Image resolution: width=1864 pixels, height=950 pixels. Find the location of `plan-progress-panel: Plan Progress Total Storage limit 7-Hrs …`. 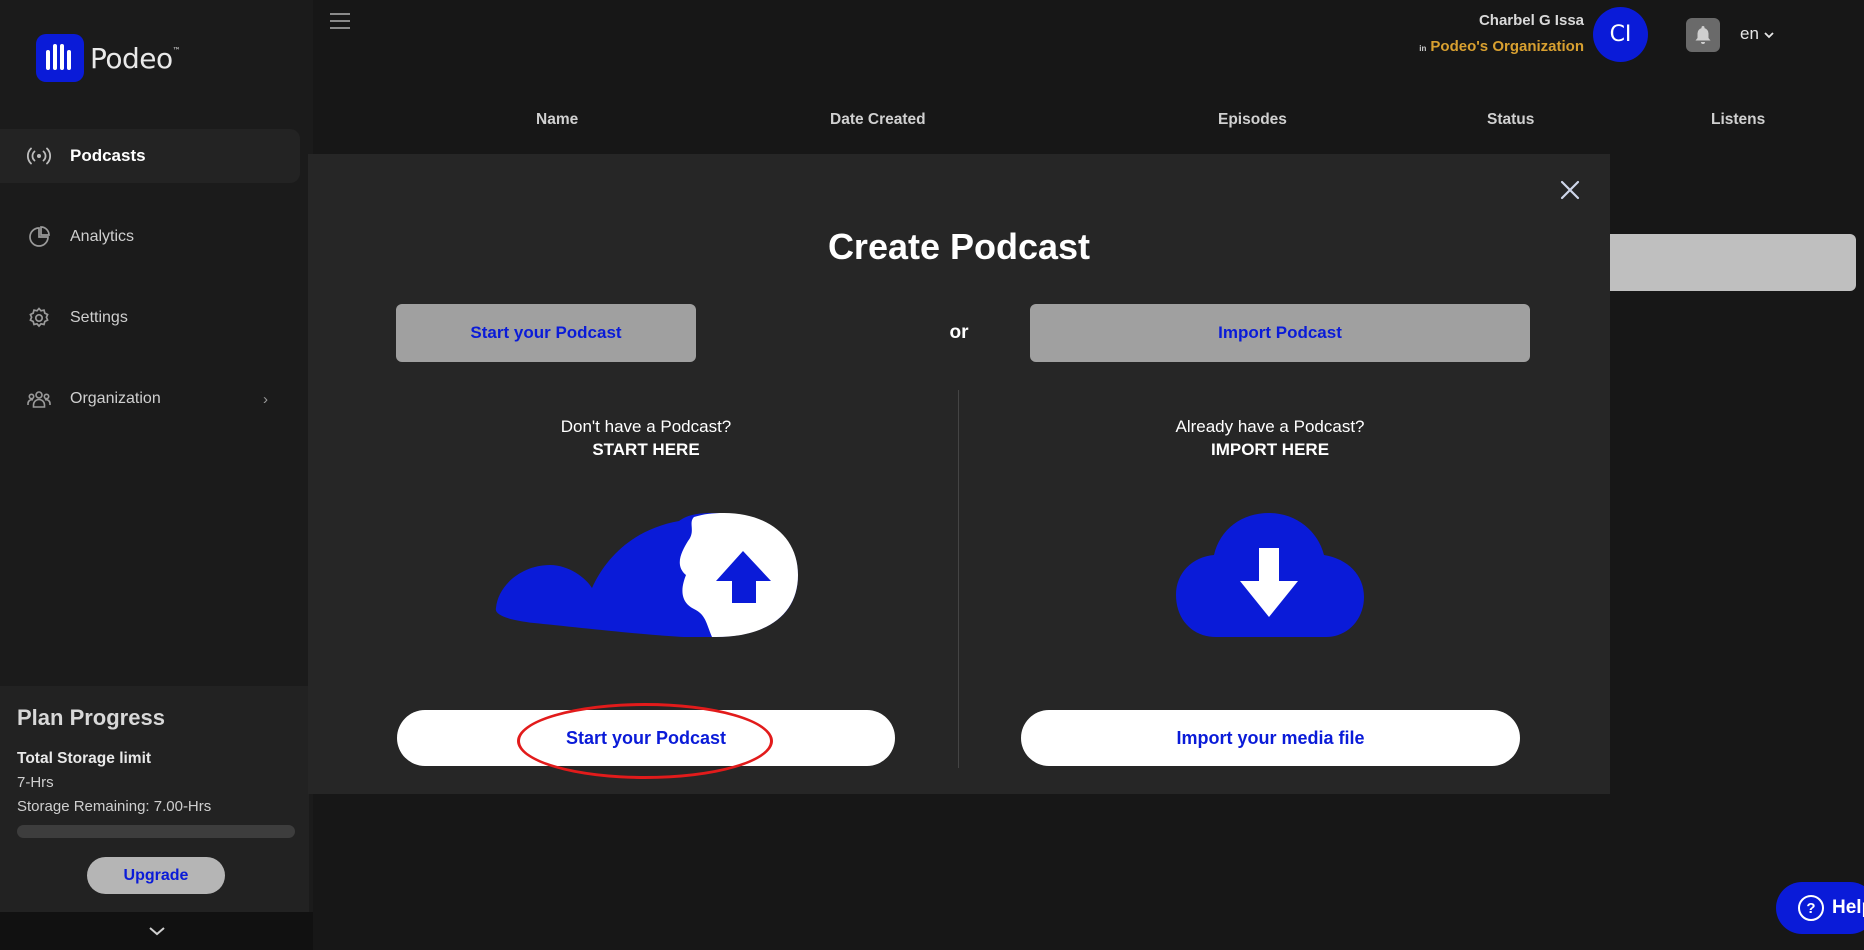

plan-progress-panel: Plan Progress Total Storage limit 7-Hrs … is located at coordinates (154, 799).